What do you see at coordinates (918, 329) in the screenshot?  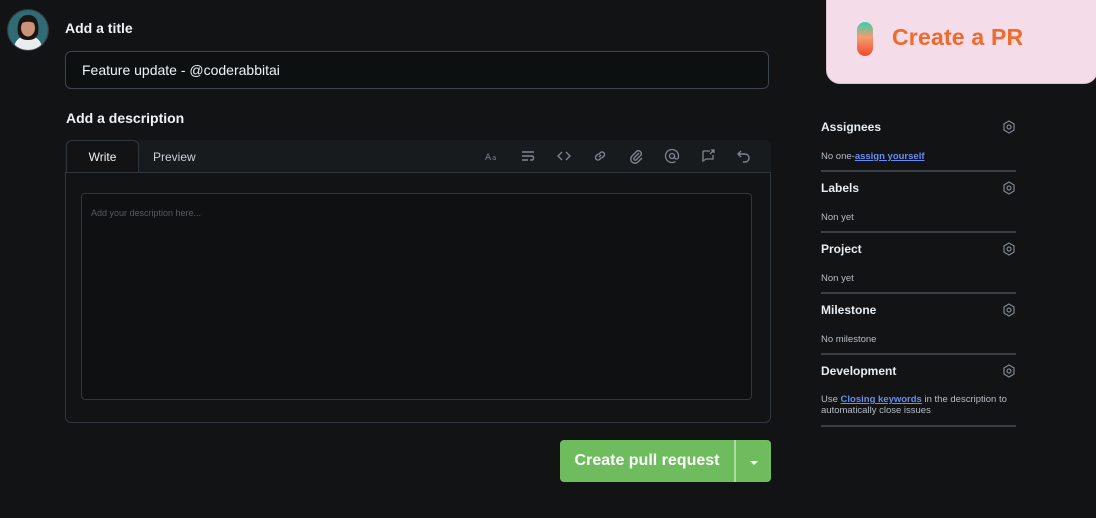 I see `sidebar-section-milestone: Milestone No milestone` at bounding box center [918, 329].